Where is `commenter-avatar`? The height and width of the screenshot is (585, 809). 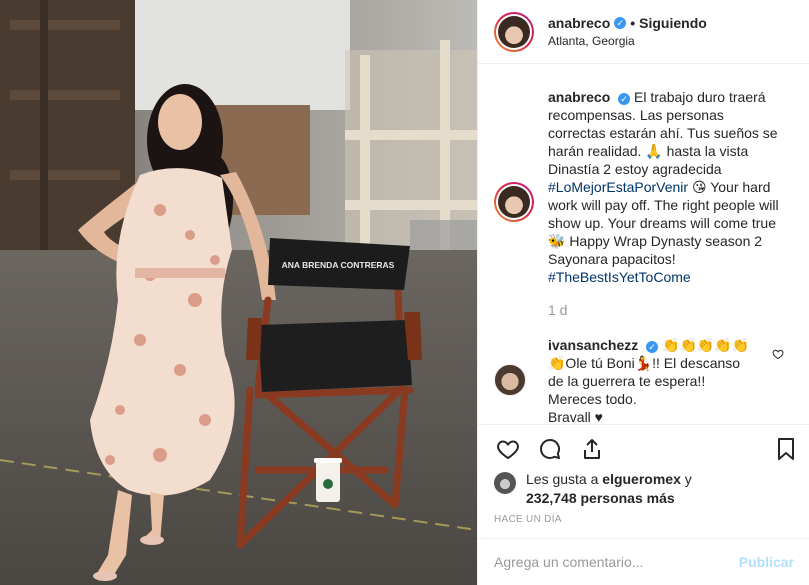
commenter-avatar is located at coordinates (510, 380).